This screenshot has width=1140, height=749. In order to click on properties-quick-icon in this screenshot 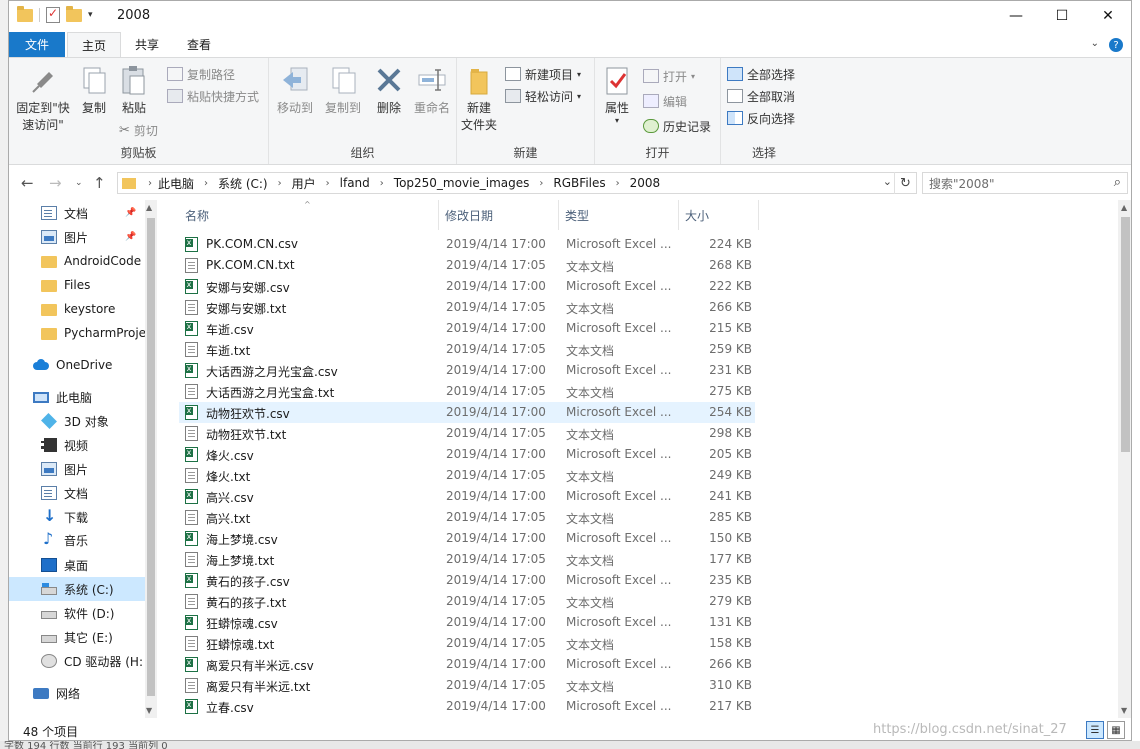, I will do `click(53, 14)`.